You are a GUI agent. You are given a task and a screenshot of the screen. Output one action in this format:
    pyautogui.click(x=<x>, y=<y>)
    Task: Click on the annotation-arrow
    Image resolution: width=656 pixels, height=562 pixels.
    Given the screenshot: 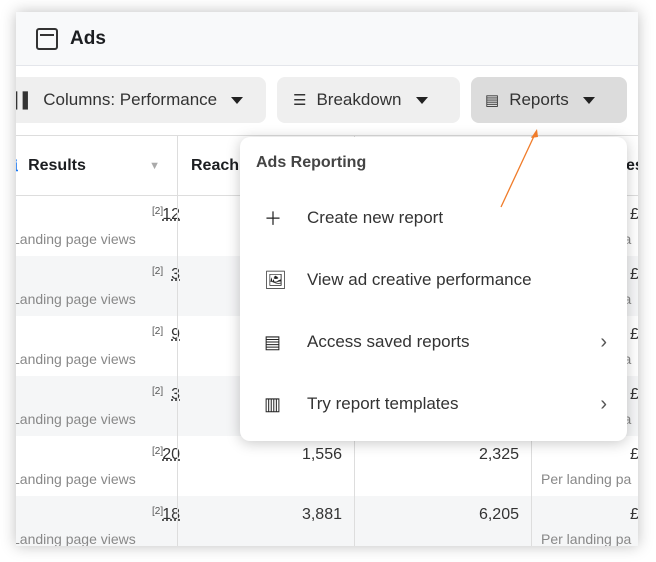 What is the action you would take?
    pyautogui.click(x=519, y=168)
    